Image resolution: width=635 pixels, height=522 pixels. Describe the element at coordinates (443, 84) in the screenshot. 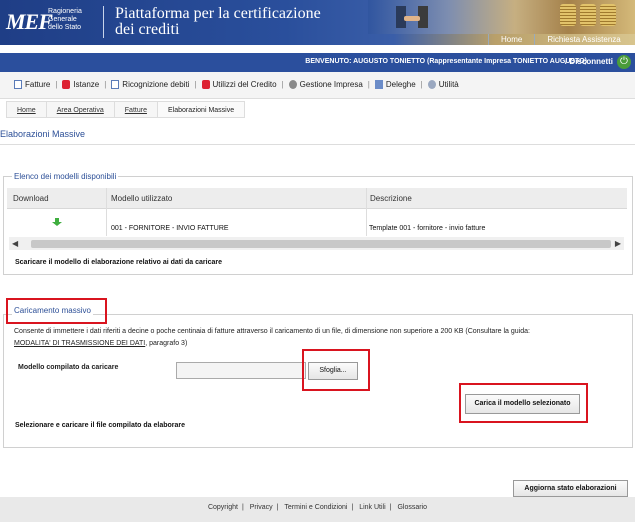

I see `menu-item-utilita: Utilità` at that location.